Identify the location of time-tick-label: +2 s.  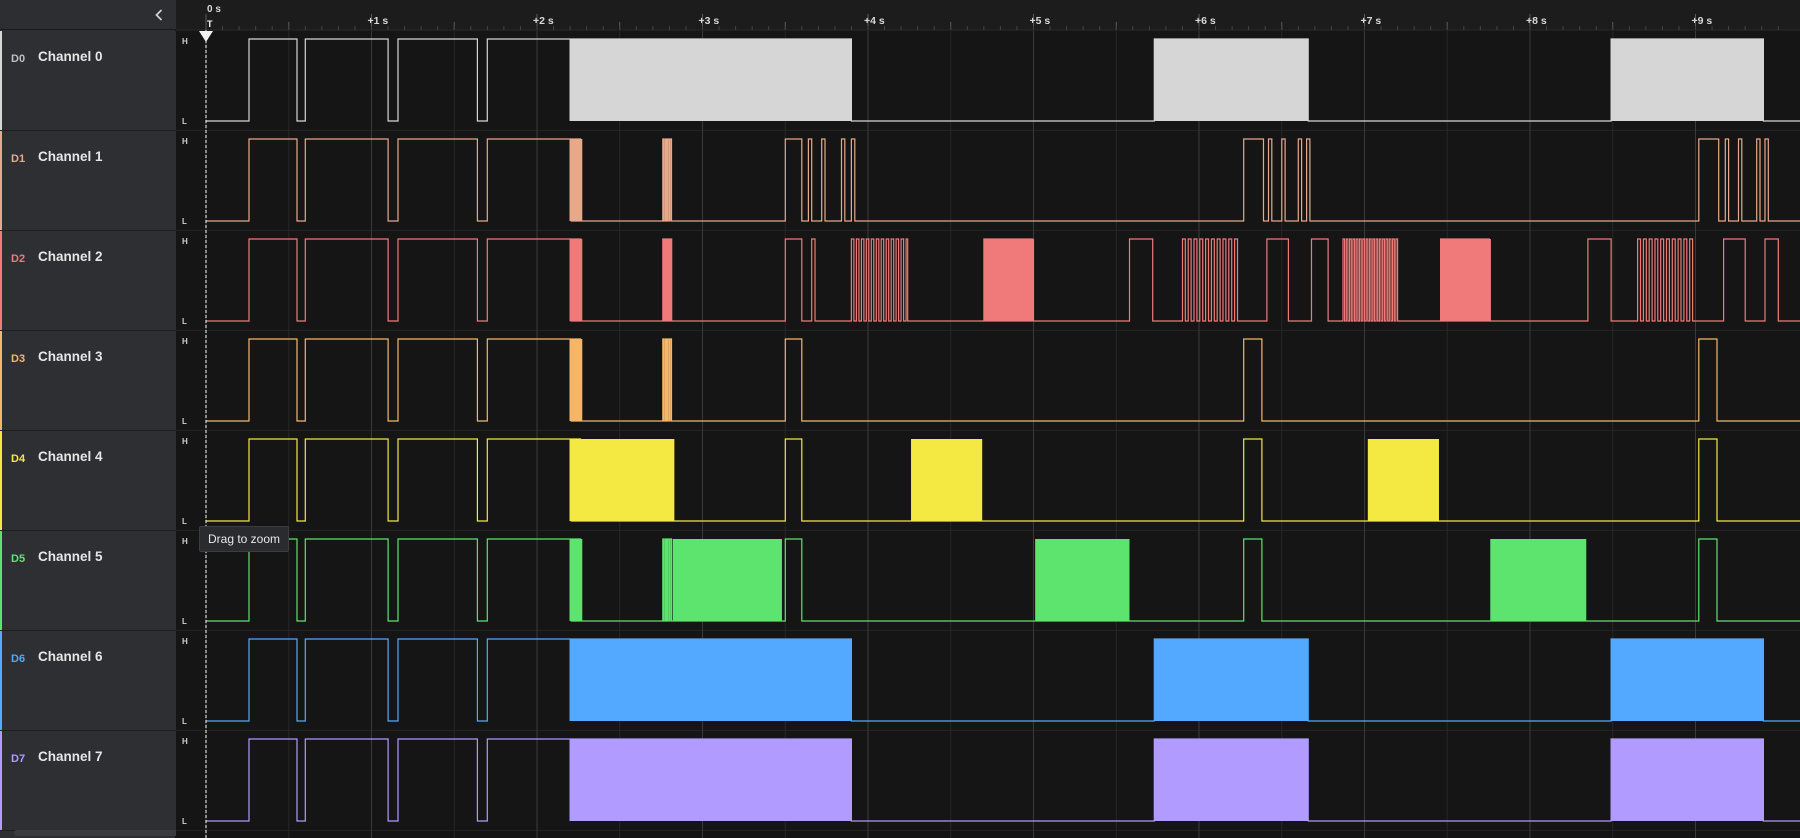
(543, 21).